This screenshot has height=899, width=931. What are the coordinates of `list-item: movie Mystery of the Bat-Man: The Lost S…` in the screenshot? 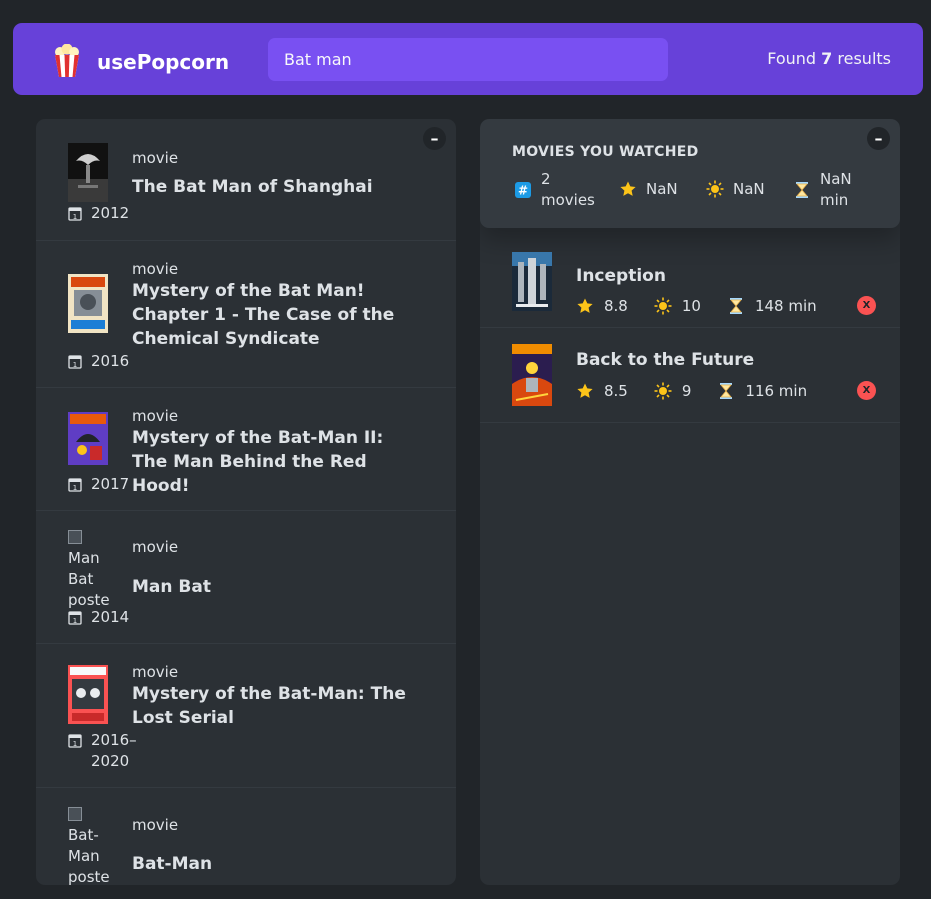 It's located at (246, 716).